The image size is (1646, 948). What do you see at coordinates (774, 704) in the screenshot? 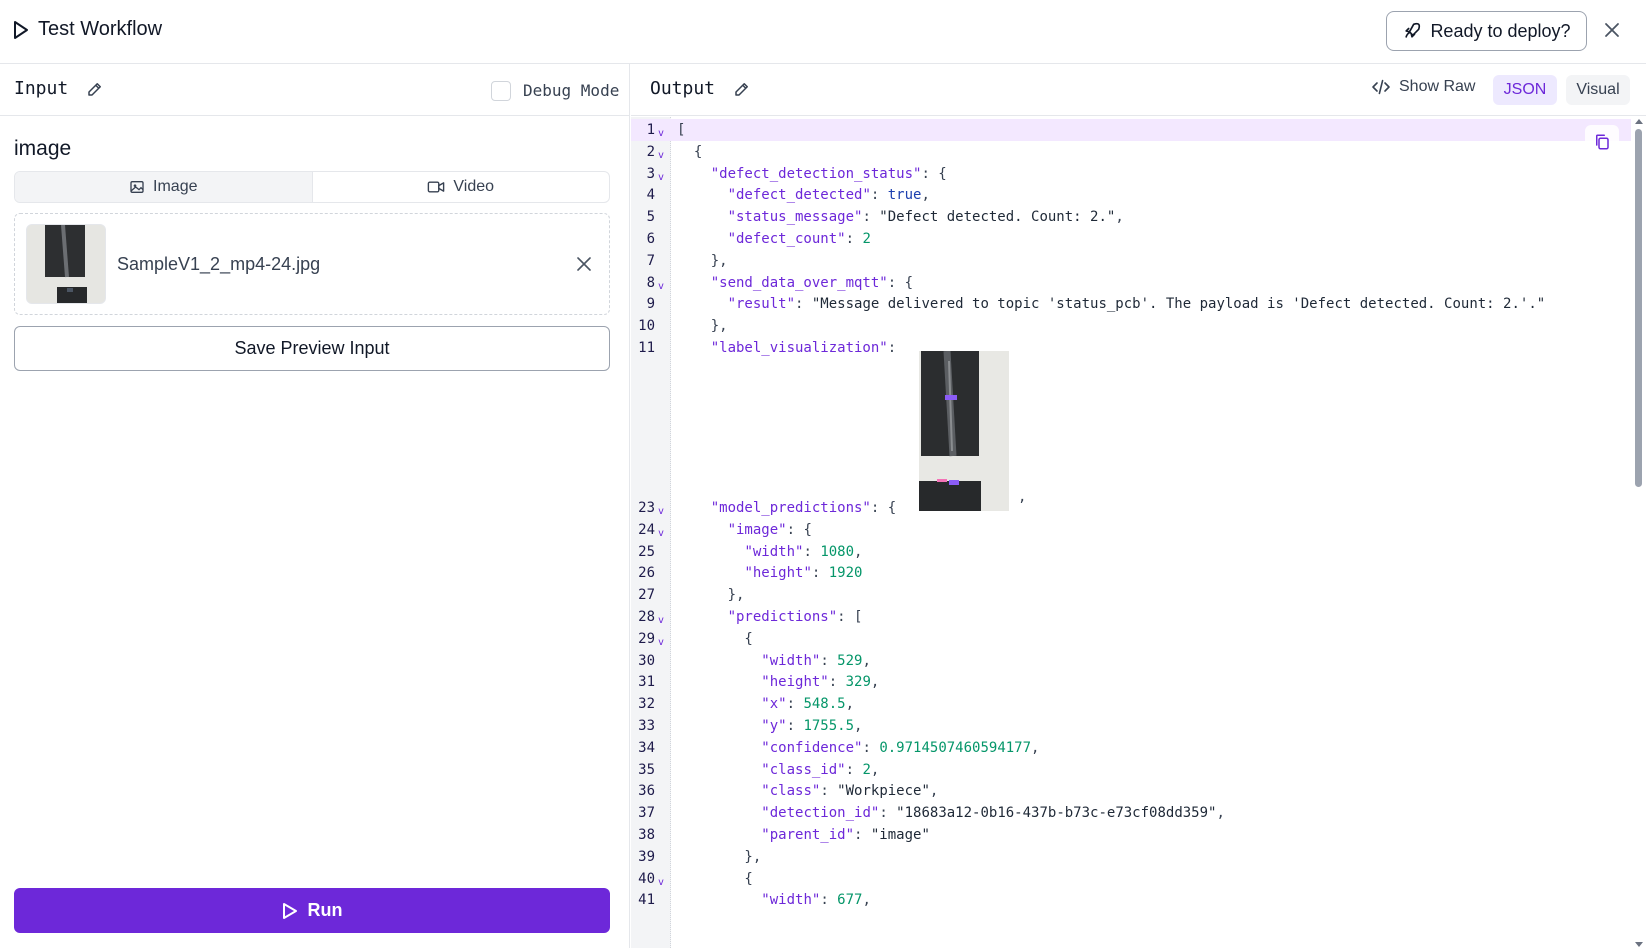
I see `token: "x"` at bounding box center [774, 704].